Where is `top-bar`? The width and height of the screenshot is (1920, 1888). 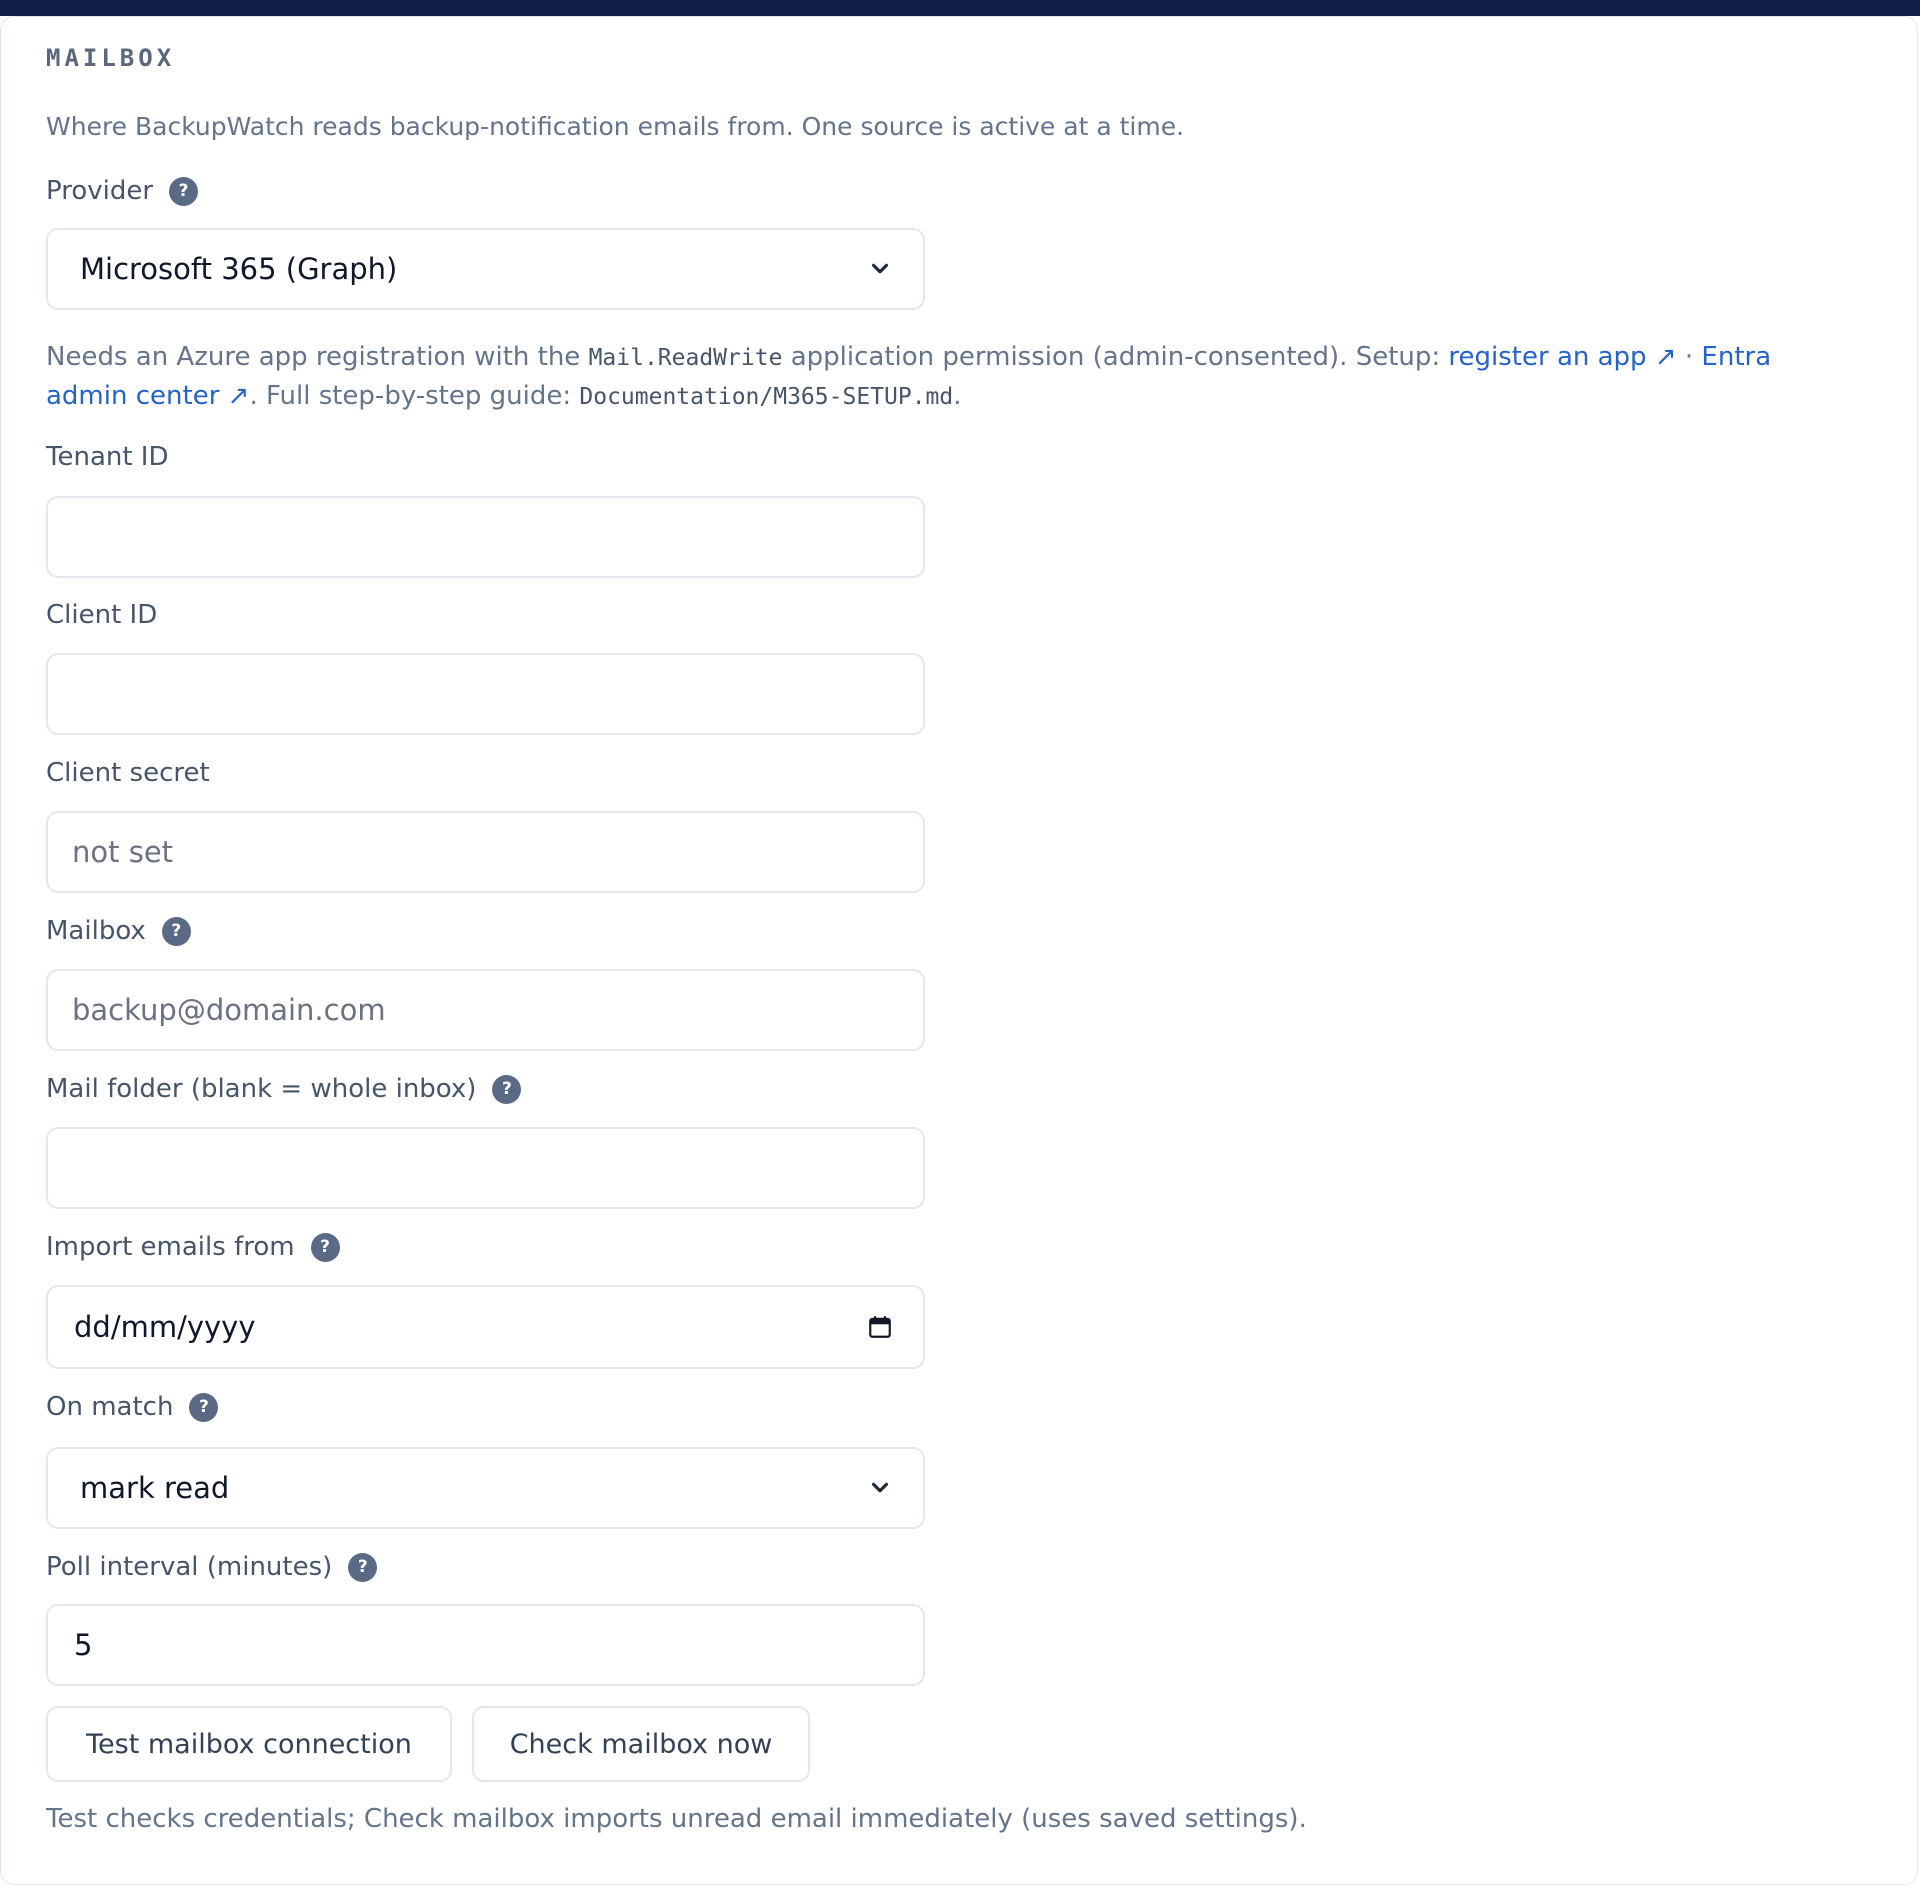 top-bar is located at coordinates (960, 8).